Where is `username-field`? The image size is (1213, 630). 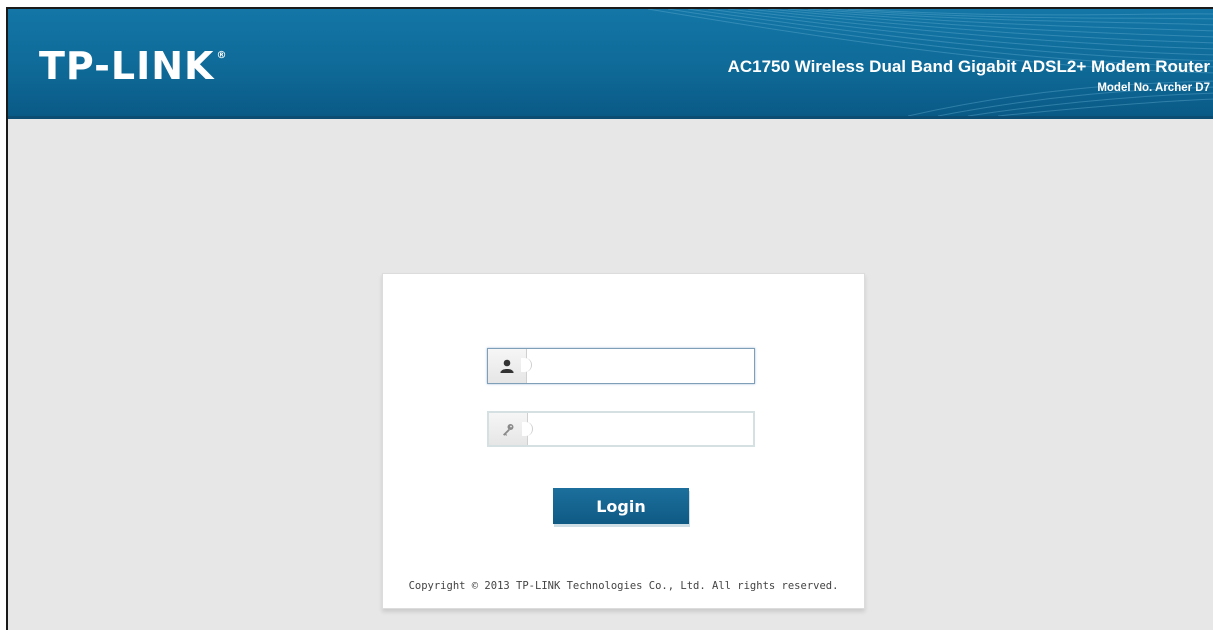
username-field is located at coordinates (621, 366).